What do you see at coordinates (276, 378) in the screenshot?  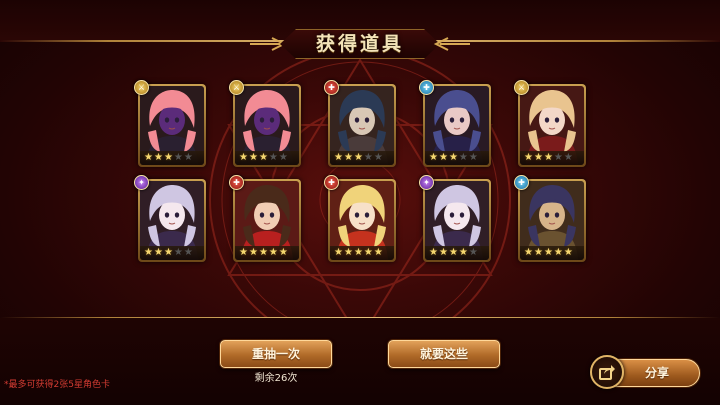 I see `remaining-count: 剩余26次` at bounding box center [276, 378].